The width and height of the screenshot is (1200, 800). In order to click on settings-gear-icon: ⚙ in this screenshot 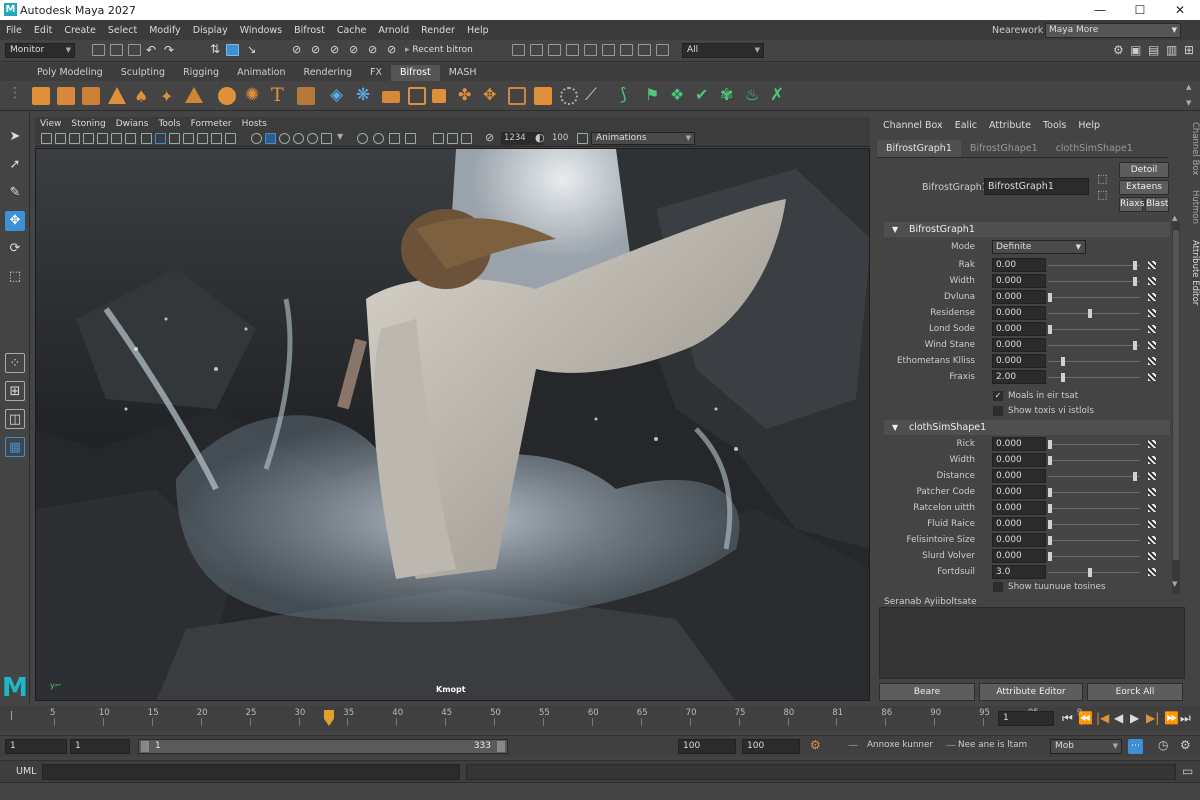, I will do `click(1118, 50)`.